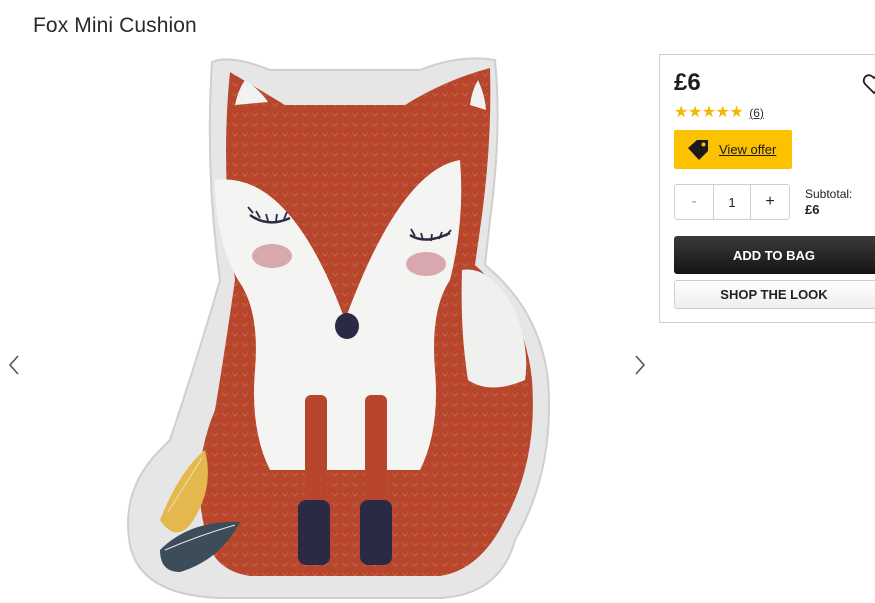  I want to click on chevron-left-icon, so click(13, 365).